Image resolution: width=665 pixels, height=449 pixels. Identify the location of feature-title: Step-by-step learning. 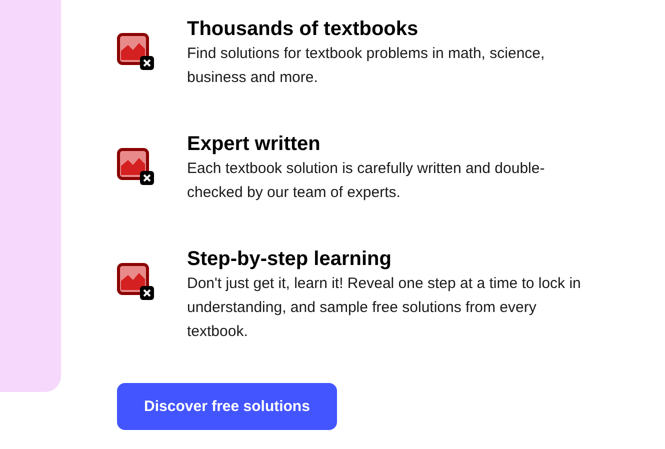
(289, 259).